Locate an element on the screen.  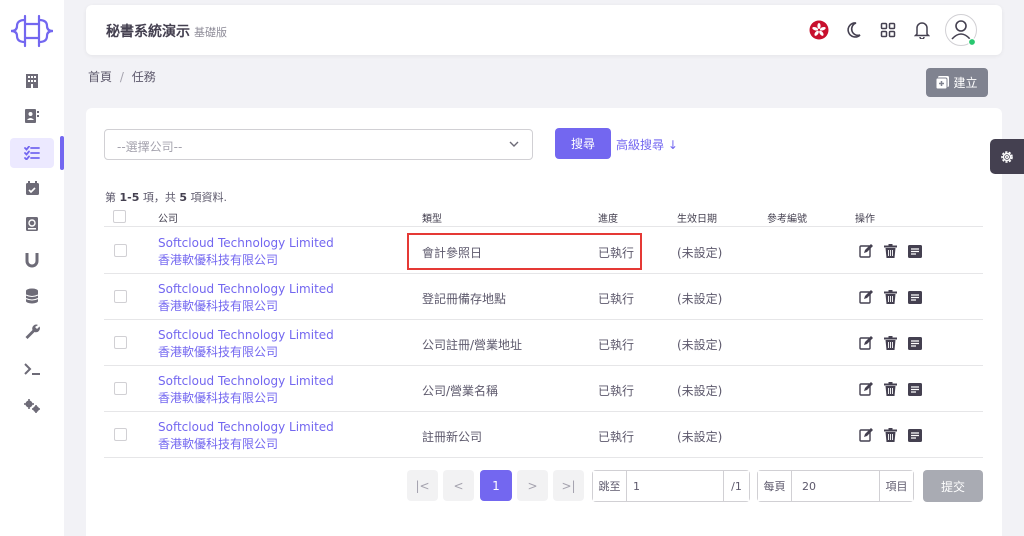
database-icon is located at coordinates (32, 296).